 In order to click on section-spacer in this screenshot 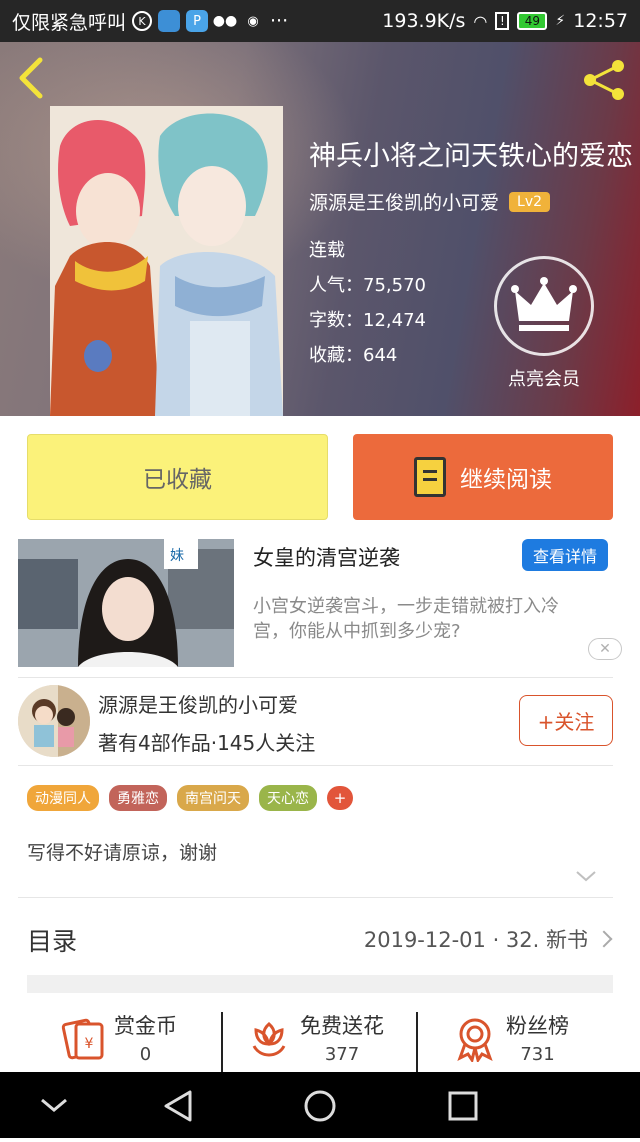, I will do `click(320, 984)`.